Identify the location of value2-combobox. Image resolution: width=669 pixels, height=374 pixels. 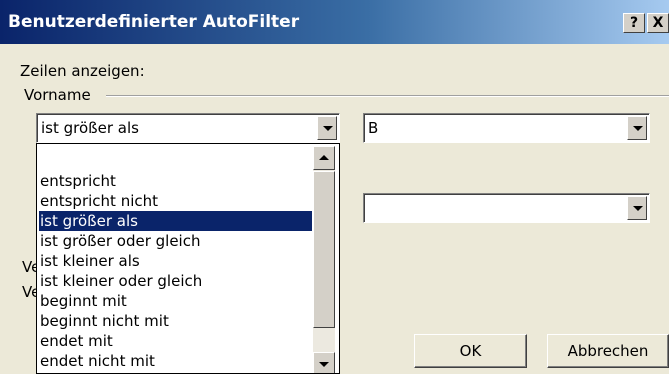
(506, 208).